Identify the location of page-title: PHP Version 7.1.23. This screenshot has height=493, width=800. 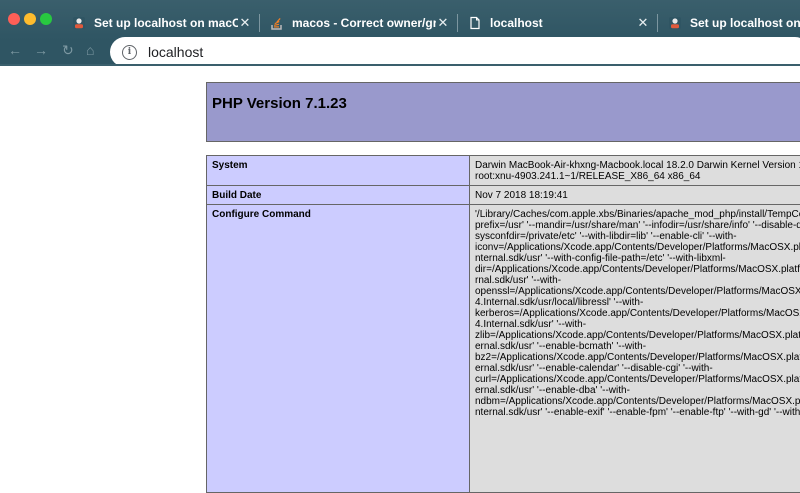
(279, 103).